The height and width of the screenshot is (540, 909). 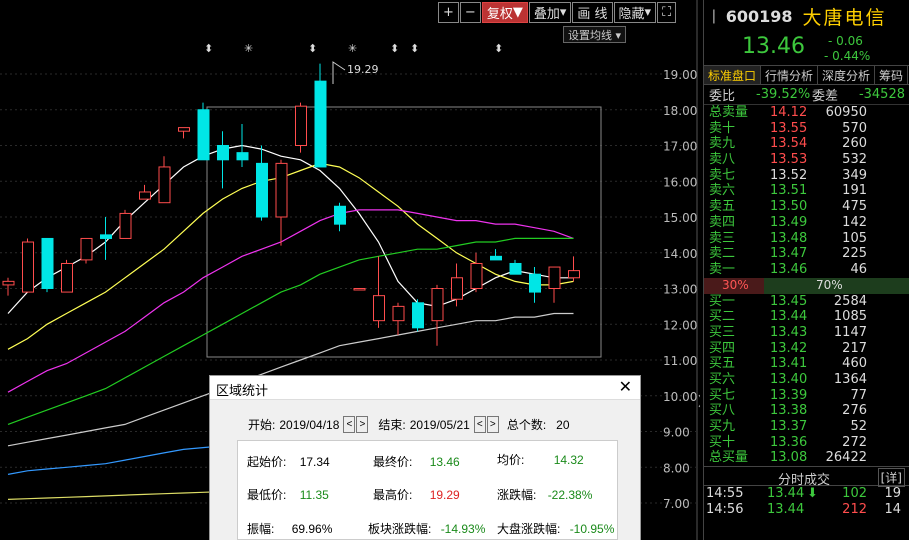 What do you see at coordinates (680, 182) in the screenshot?
I see `price-tick-label: 16.00` at bounding box center [680, 182].